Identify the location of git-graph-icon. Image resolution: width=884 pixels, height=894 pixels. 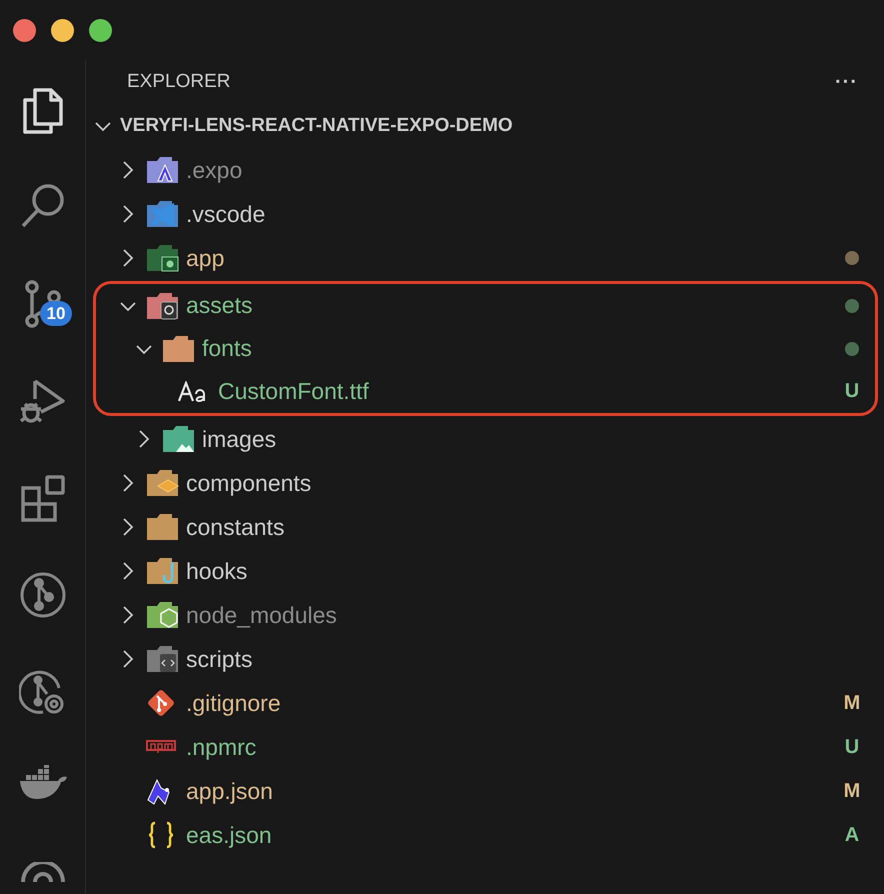
(42, 595).